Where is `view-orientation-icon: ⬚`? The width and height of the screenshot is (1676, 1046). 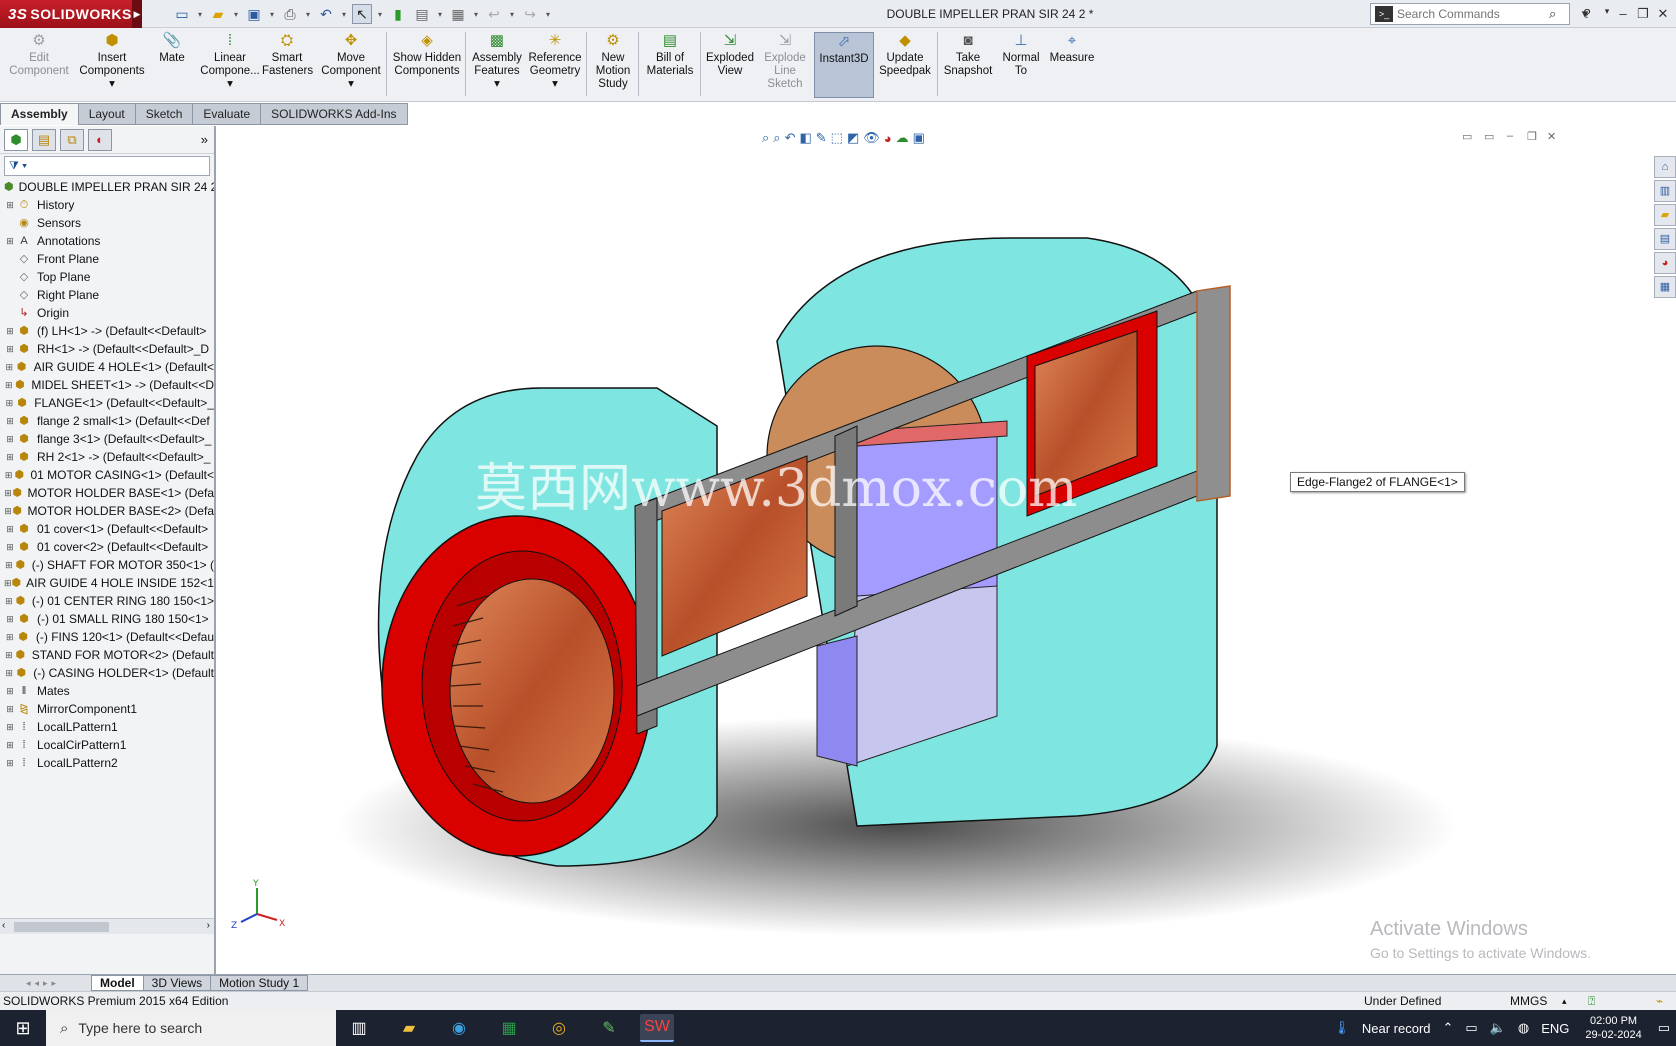 view-orientation-icon: ⬚ is located at coordinates (837, 138).